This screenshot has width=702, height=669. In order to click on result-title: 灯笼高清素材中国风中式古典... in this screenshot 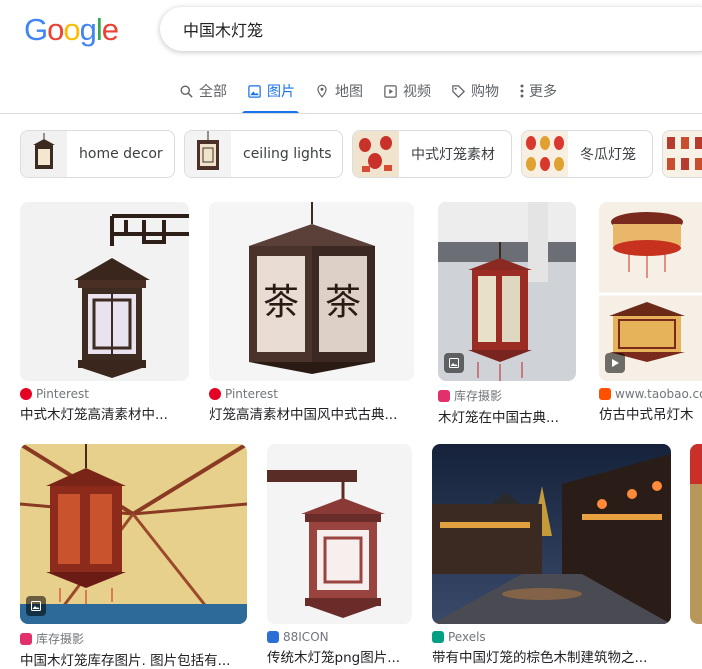, I will do `click(311, 413)`.